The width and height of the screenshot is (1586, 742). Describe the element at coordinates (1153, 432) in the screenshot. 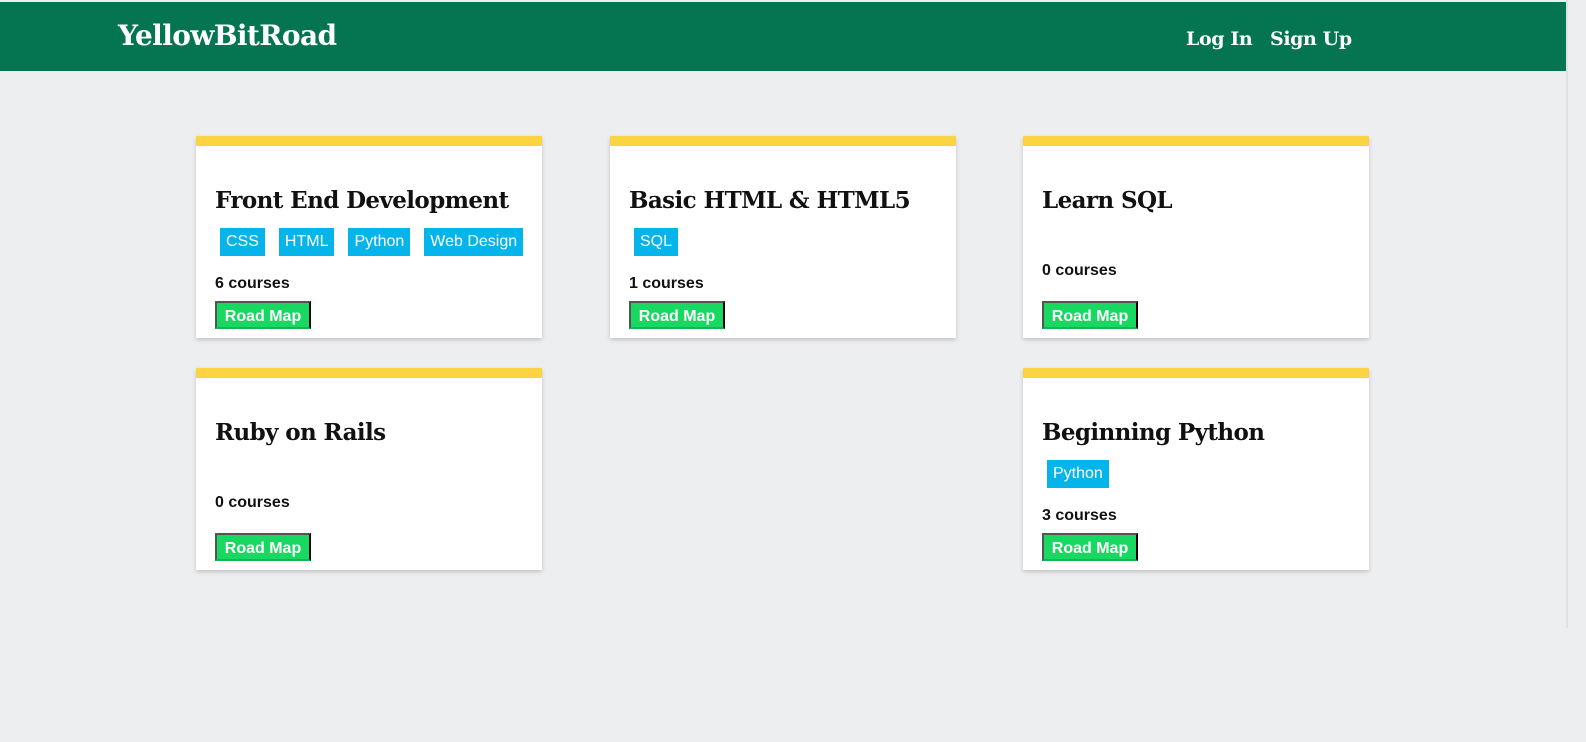

I see `card-title: Beginning Python` at that location.